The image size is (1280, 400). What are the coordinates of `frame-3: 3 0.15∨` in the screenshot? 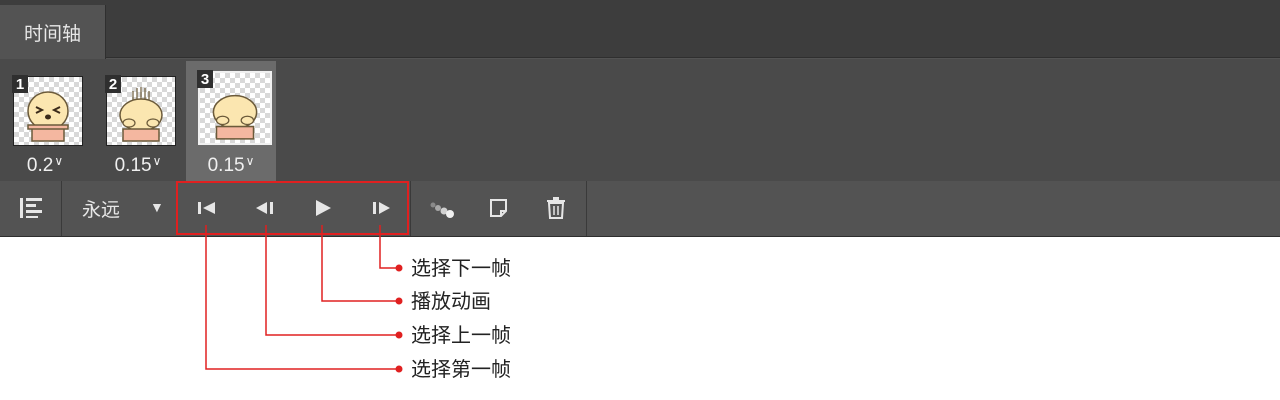 It's located at (231, 121).